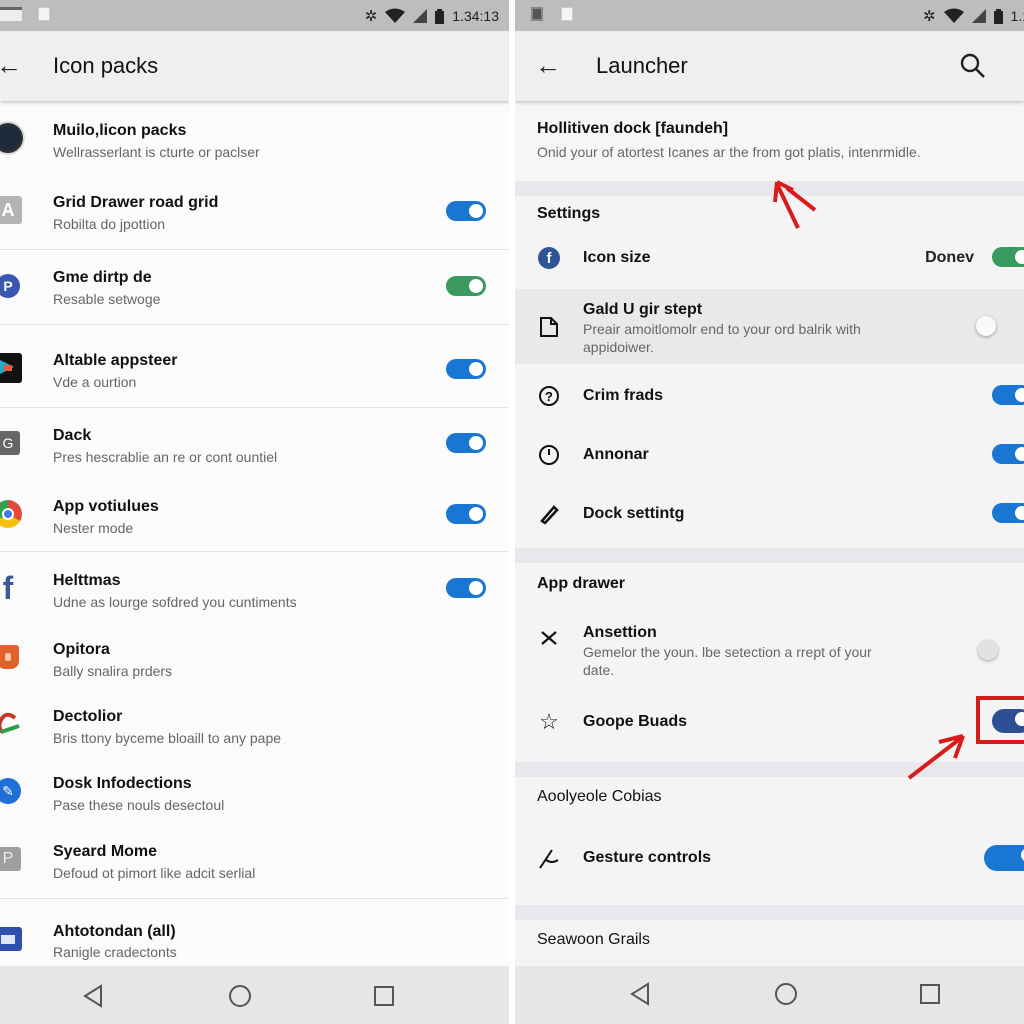  I want to click on item-title: Dectolior, so click(88, 716).